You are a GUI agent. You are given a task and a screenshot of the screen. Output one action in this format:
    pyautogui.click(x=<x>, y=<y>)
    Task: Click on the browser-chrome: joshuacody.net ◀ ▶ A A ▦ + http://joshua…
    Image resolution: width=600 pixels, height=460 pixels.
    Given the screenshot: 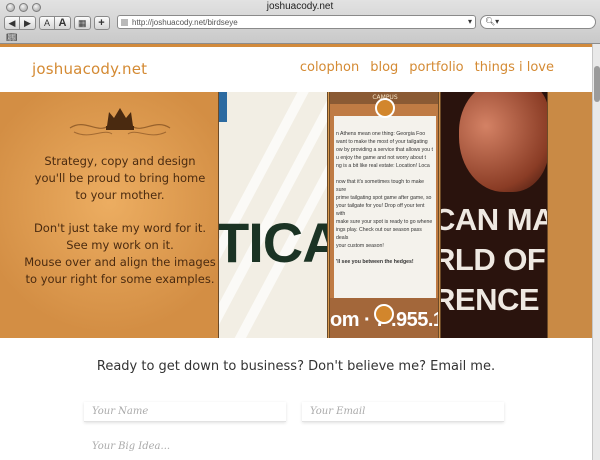 What is the action you would take?
    pyautogui.click(x=300, y=22)
    